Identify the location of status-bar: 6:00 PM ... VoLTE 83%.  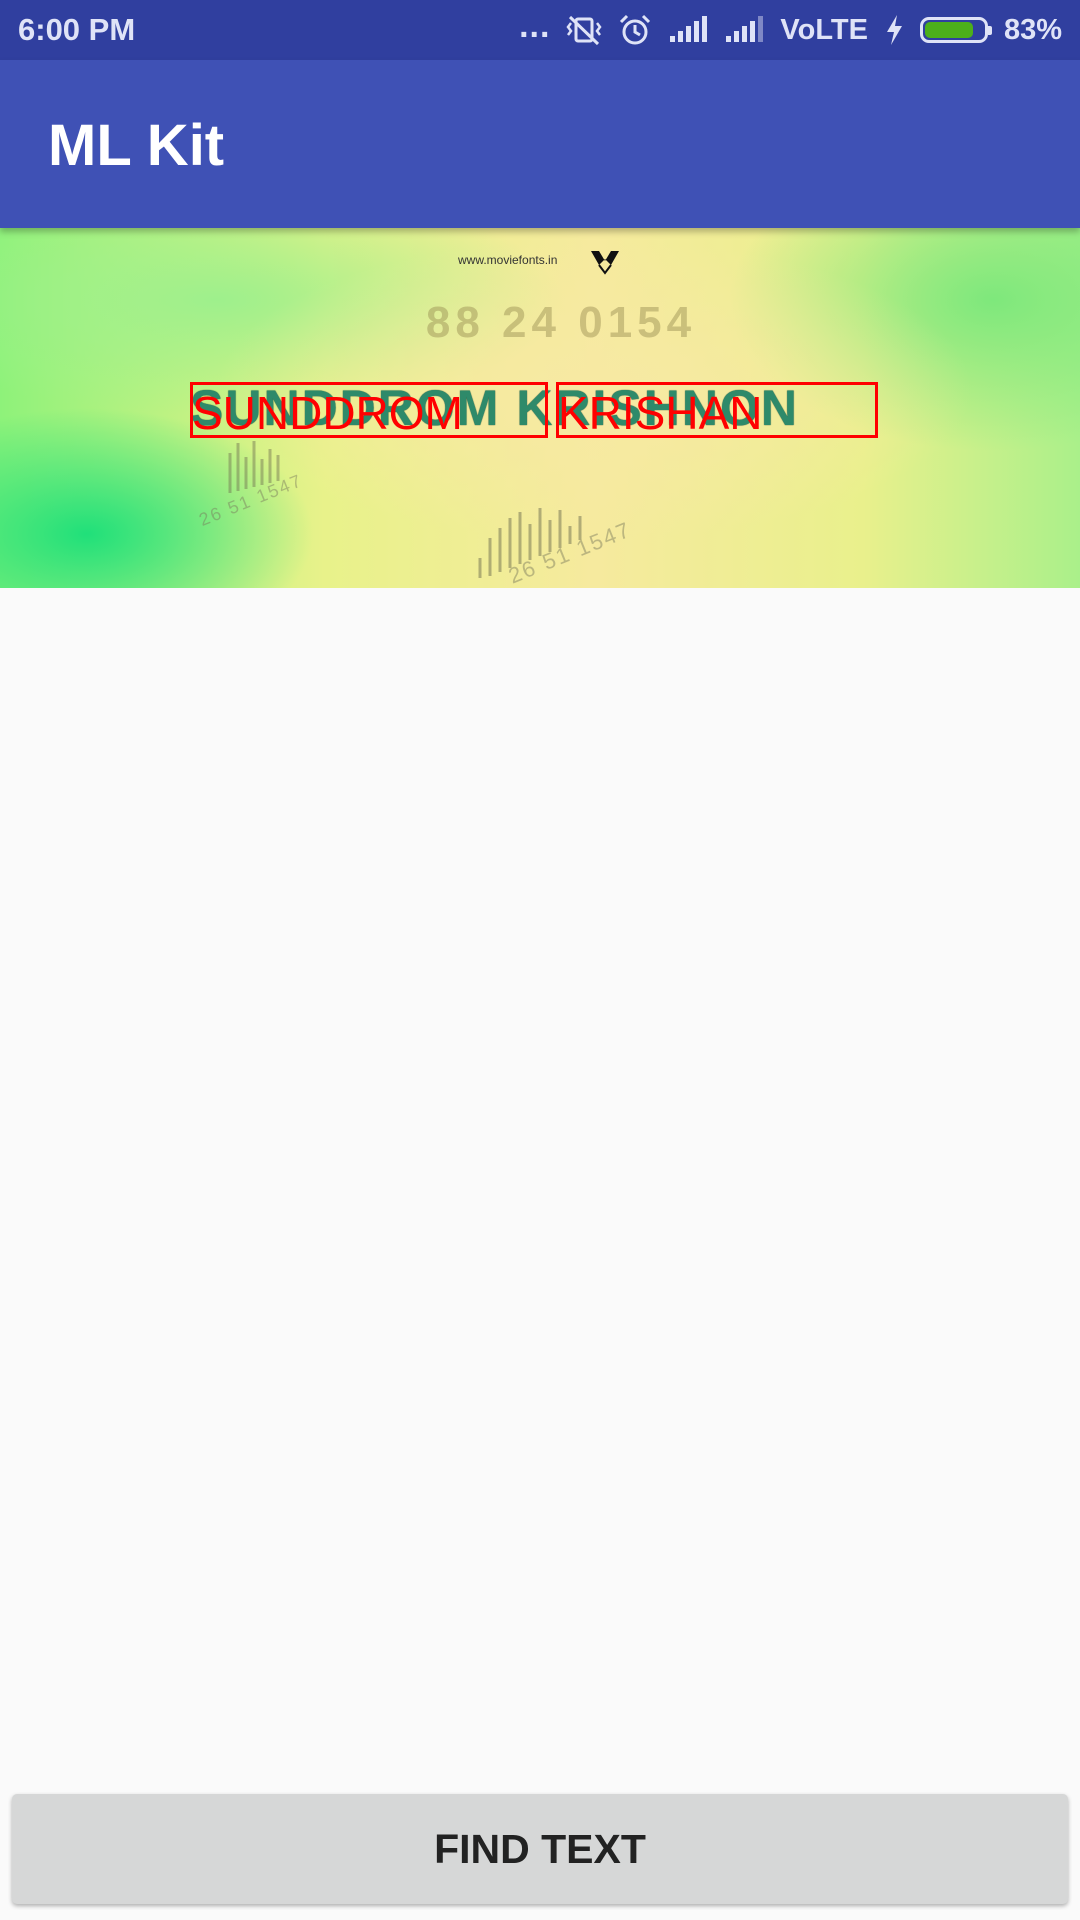
(540, 30).